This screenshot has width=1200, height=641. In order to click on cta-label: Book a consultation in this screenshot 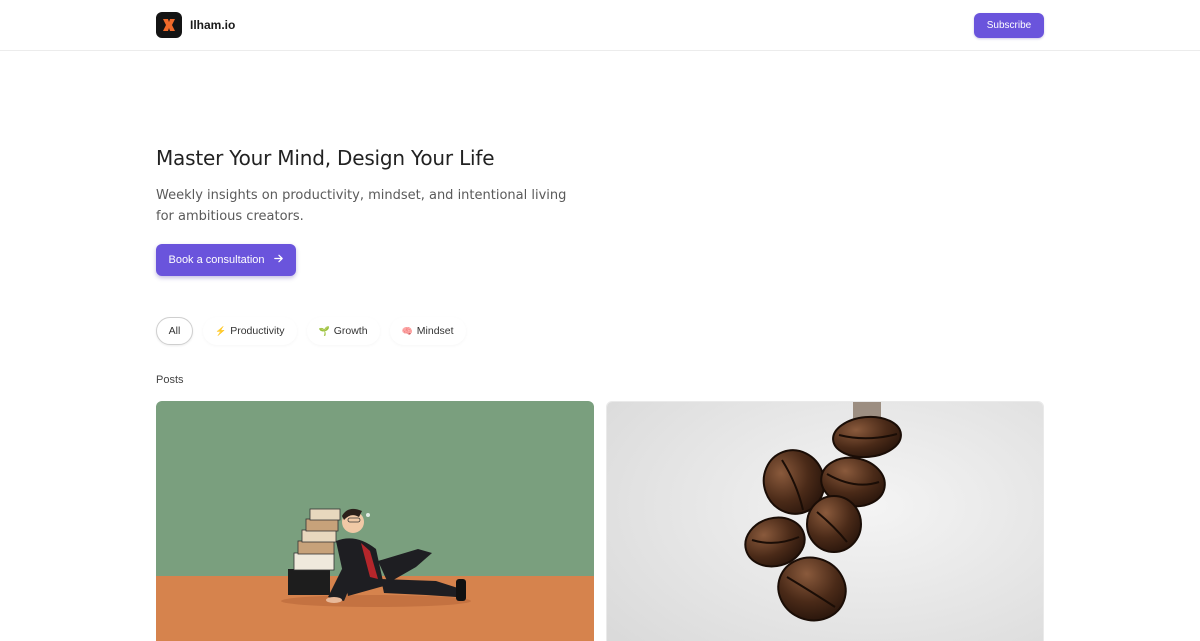, I will do `click(216, 260)`.